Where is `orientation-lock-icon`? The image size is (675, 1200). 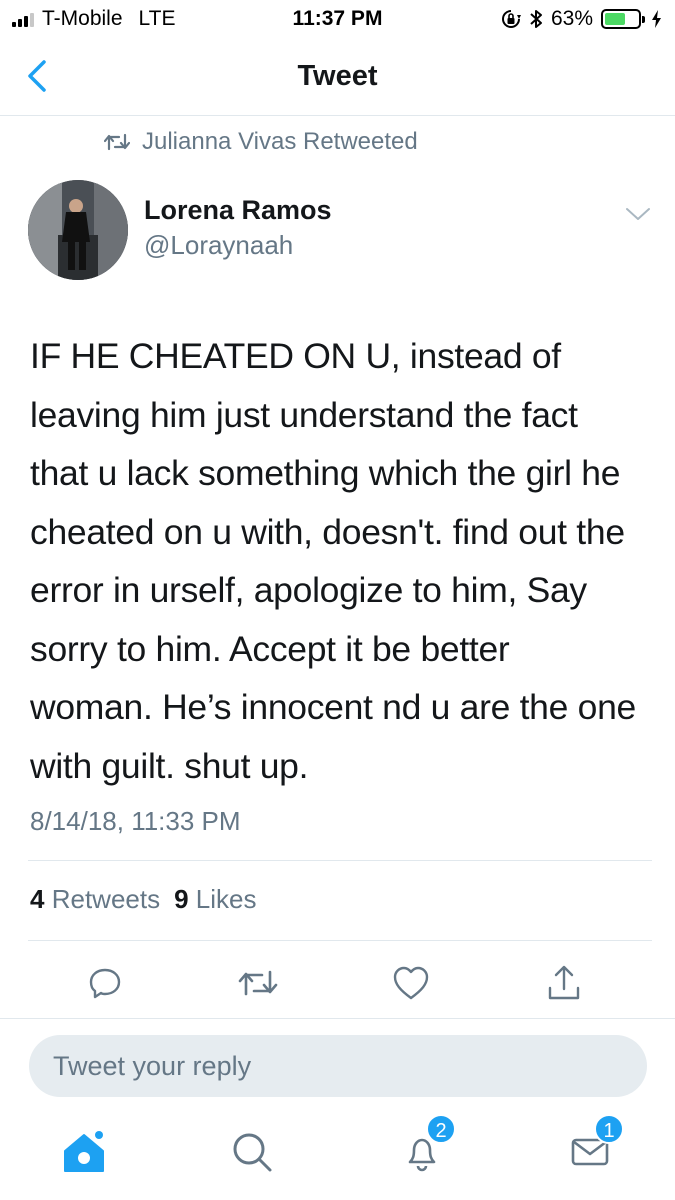
orientation-lock-icon is located at coordinates (511, 19).